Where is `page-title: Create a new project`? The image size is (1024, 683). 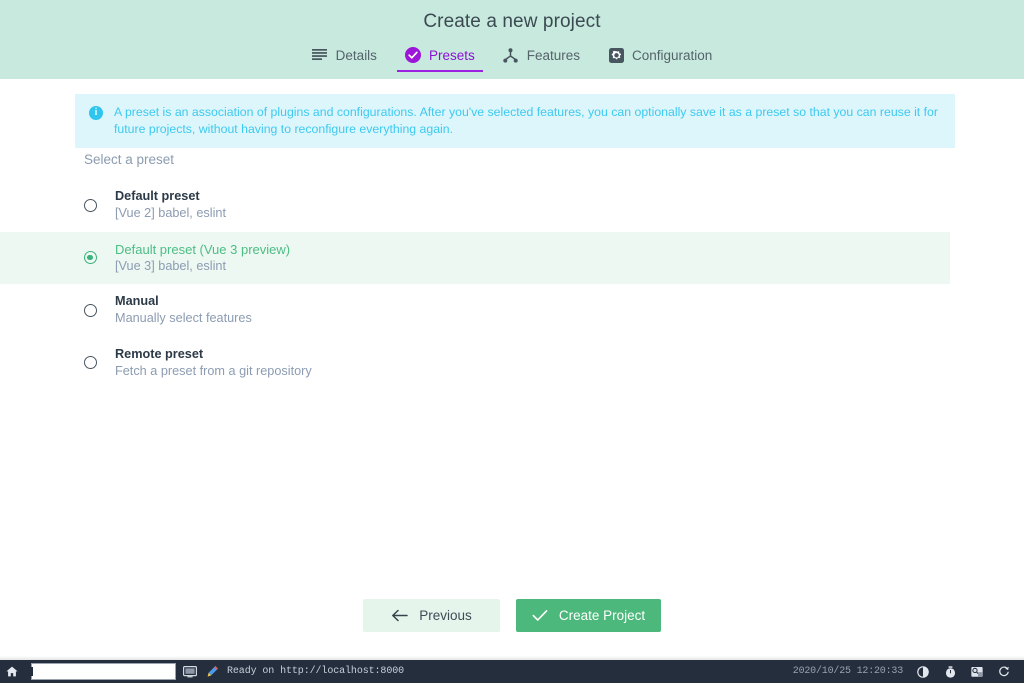
page-title: Create a new project is located at coordinates (512, 21).